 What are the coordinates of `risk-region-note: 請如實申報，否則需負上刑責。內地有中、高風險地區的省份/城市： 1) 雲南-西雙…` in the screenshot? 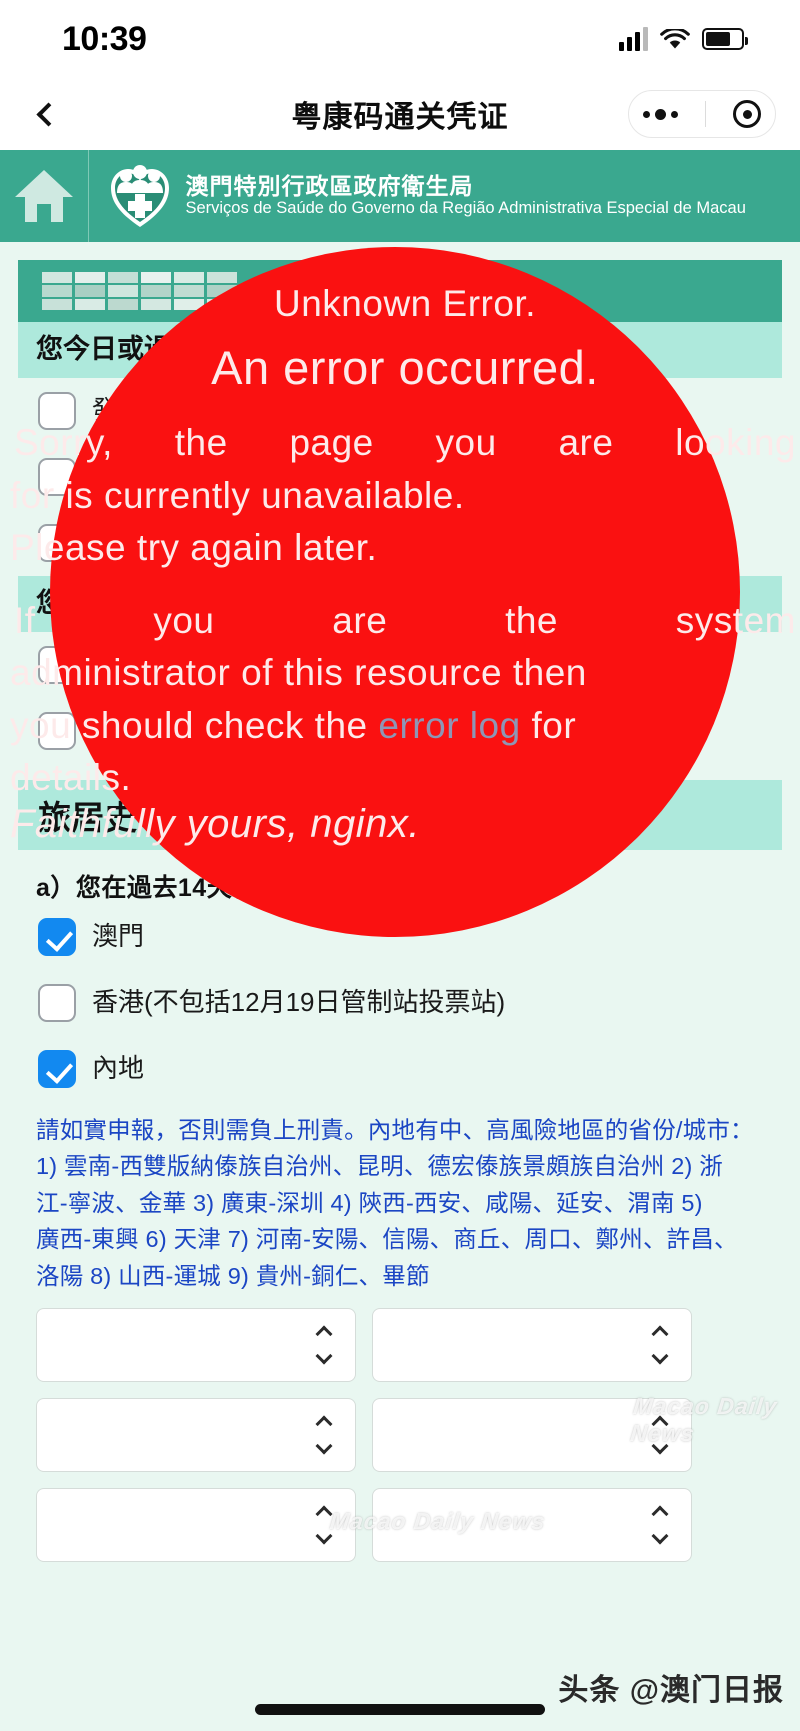 It's located at (400, 1198).